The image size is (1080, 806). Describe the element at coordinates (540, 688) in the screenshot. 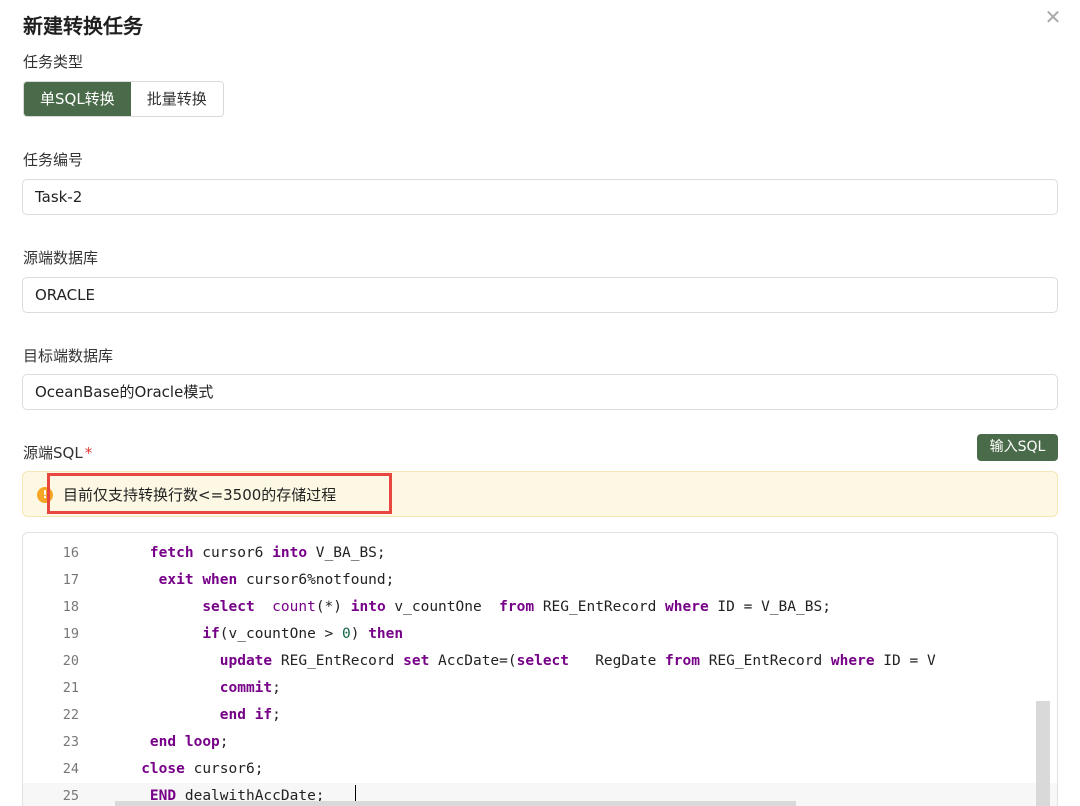

I see `code-line: 21 commit;` at that location.